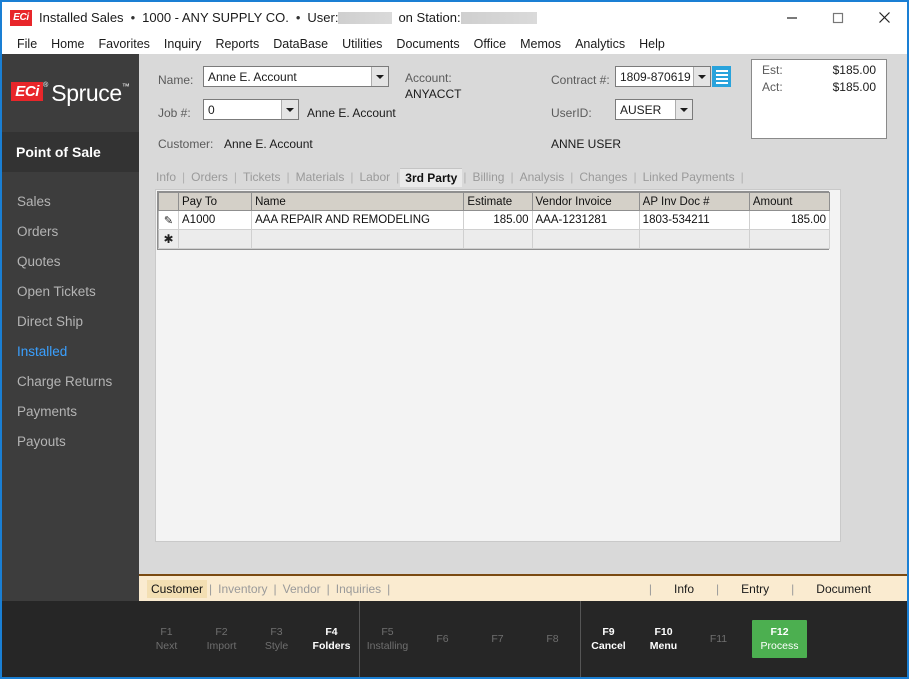 The width and height of the screenshot is (909, 679). What do you see at coordinates (585, 220) in the screenshot?
I see `cell-vendor-invoice: AAA-1231281` at bounding box center [585, 220].